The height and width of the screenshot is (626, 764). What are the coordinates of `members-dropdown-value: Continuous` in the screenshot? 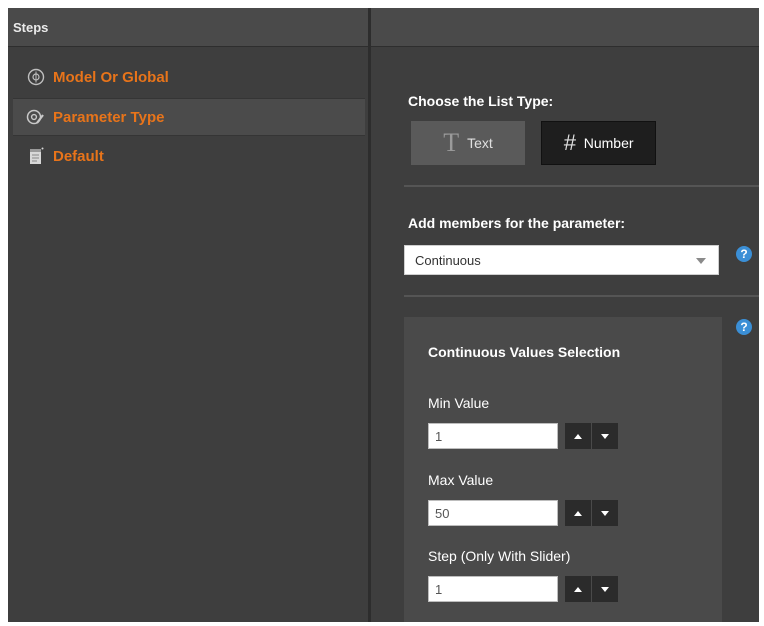 It's located at (448, 260).